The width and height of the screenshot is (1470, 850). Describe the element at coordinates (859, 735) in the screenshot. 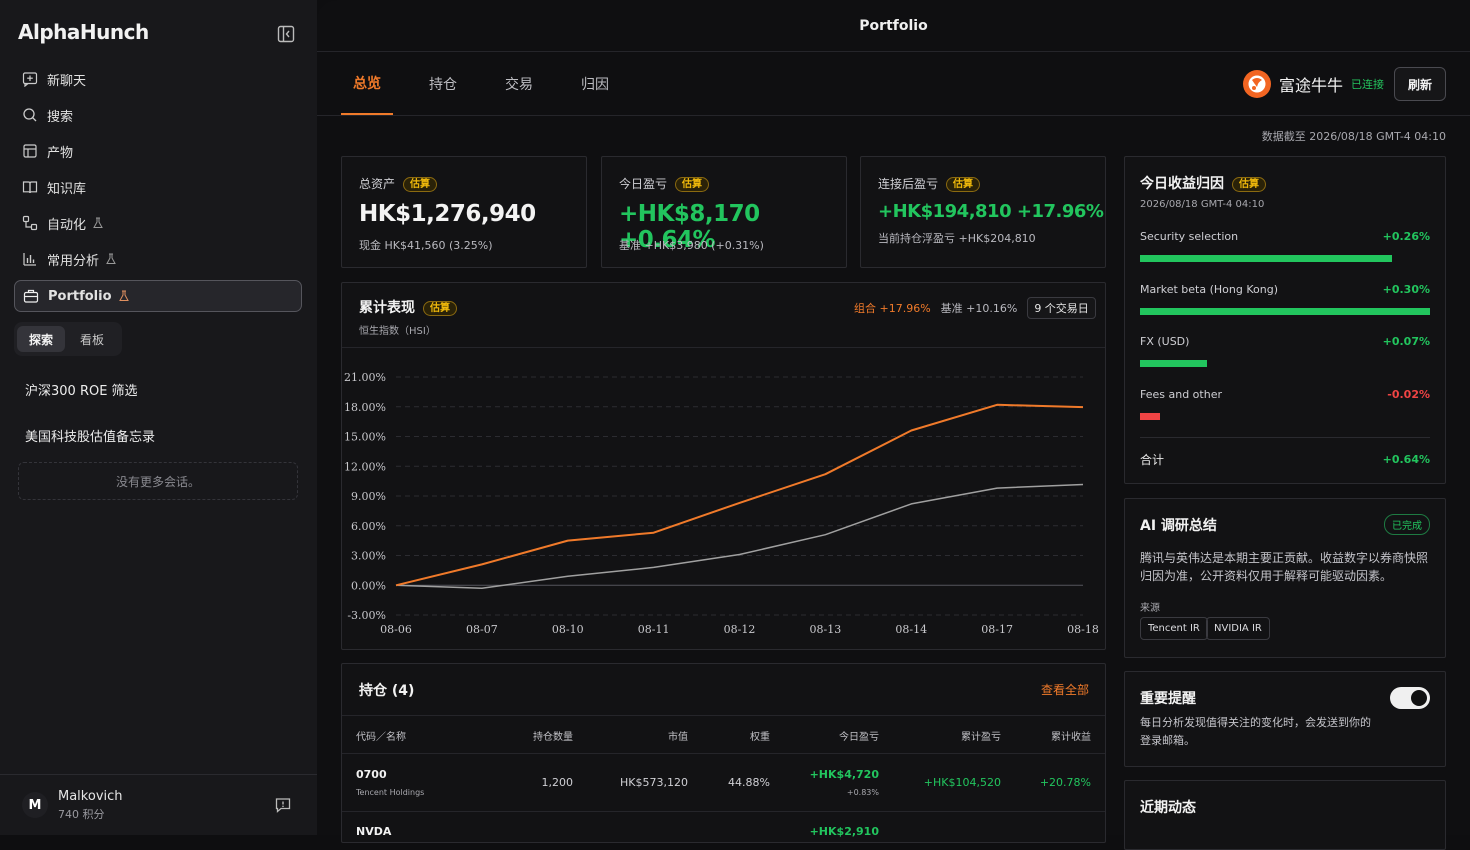

I see `column-header: 今日盈亏` at that location.